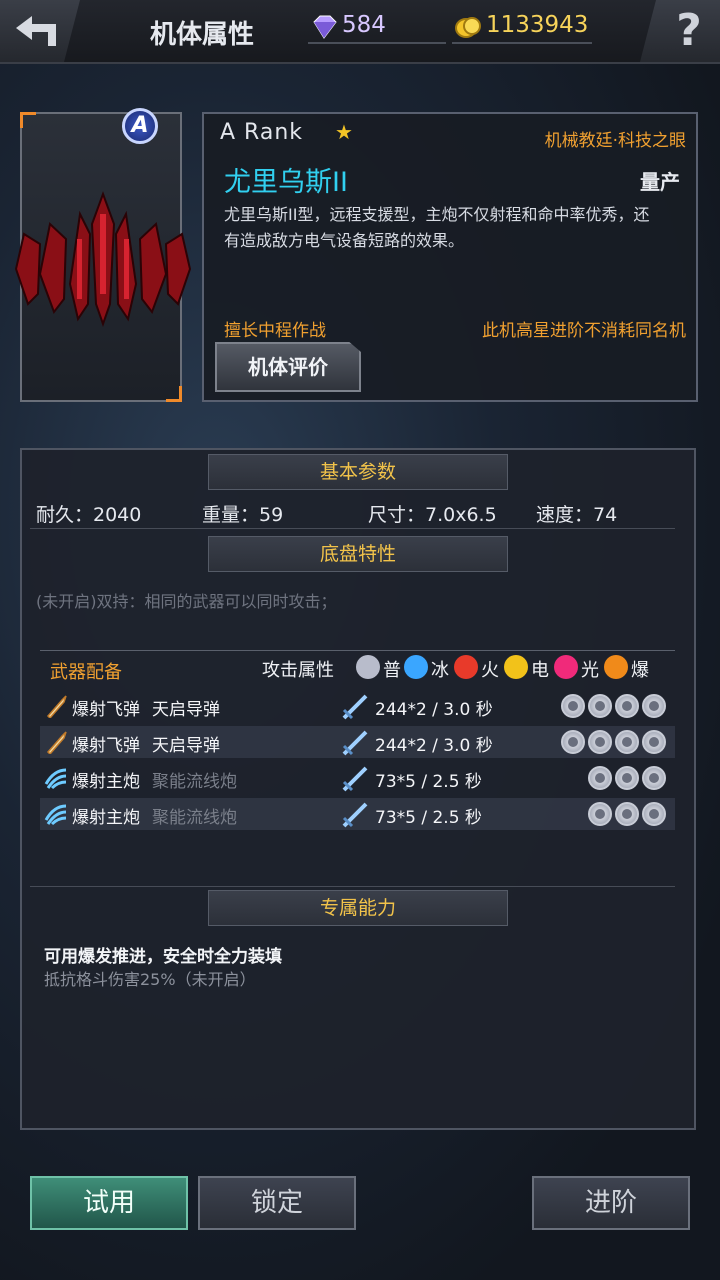  Describe the element at coordinates (611, 1203) in the screenshot. I see `advance-button: 进阶` at that location.